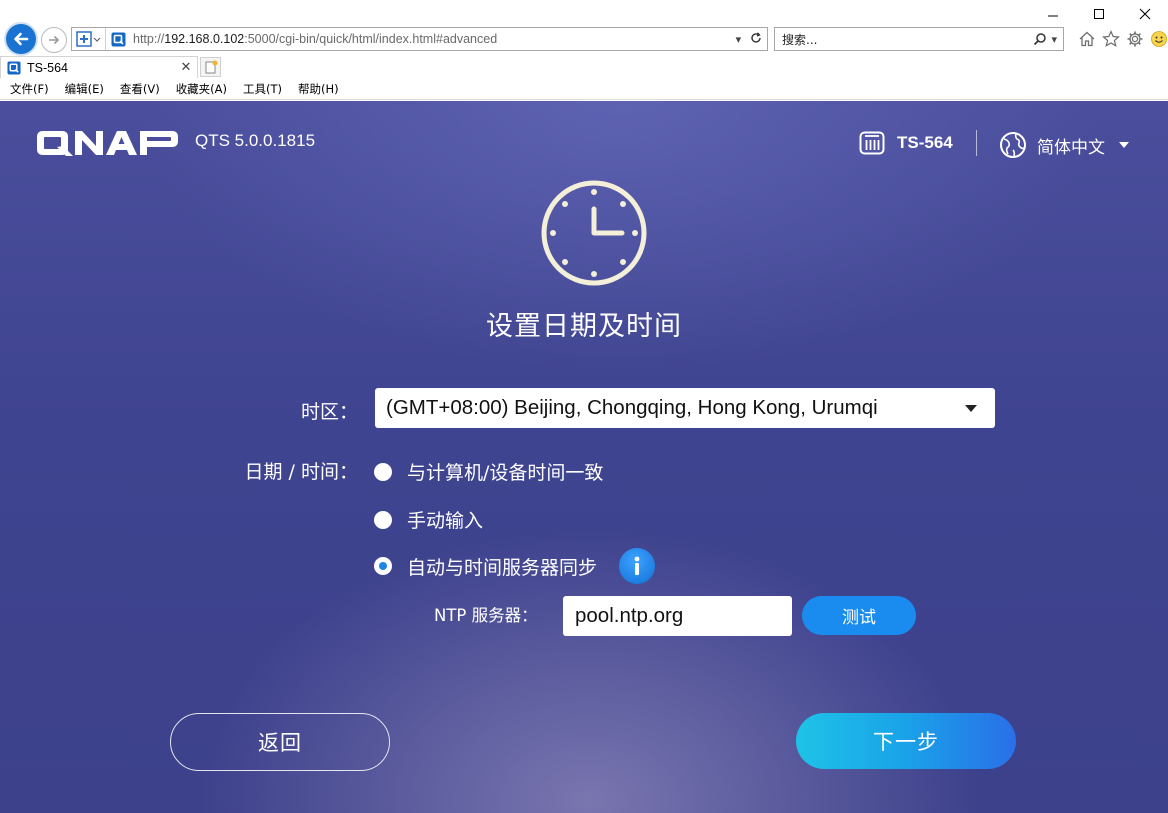  I want to click on tab-title: TS-564, so click(47, 67).